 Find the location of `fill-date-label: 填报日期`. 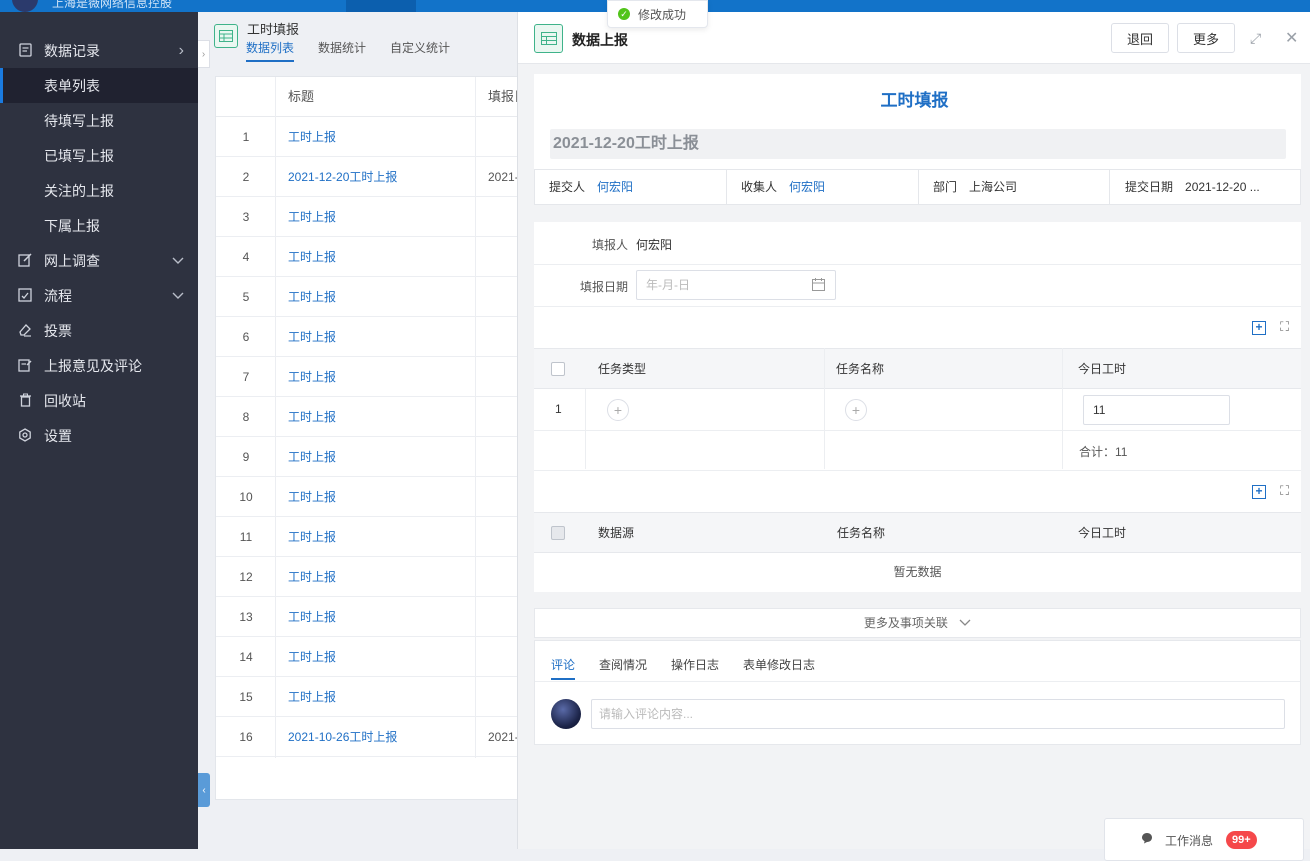

fill-date-label: 填报日期 is located at coordinates (603, 287).